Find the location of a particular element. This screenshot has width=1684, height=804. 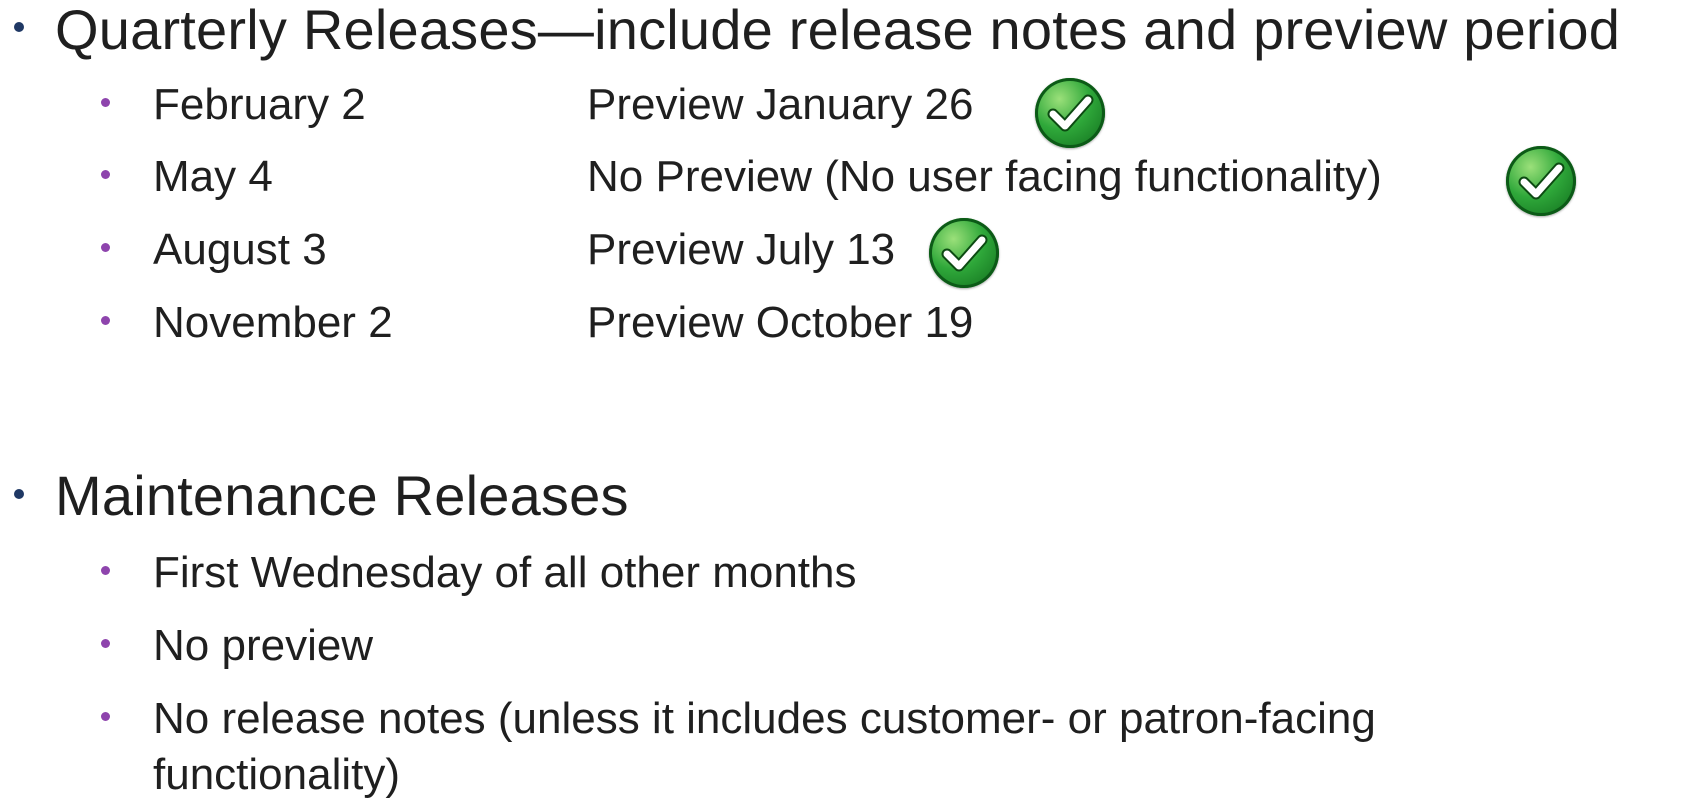

release-date-4: November 2 is located at coordinates (273, 322).